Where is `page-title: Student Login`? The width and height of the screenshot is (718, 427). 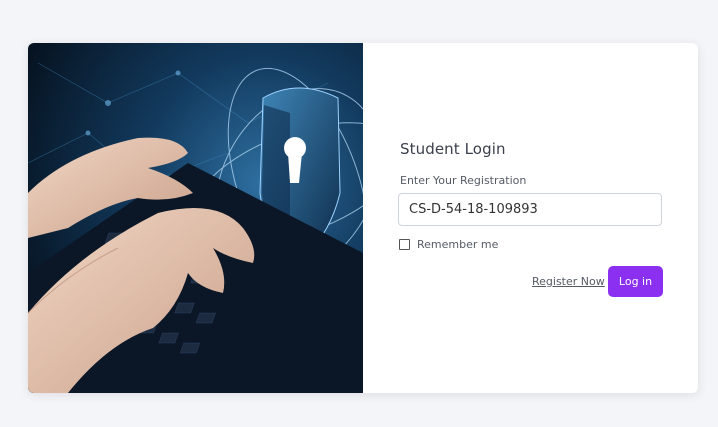
page-title: Student Login is located at coordinates (453, 149).